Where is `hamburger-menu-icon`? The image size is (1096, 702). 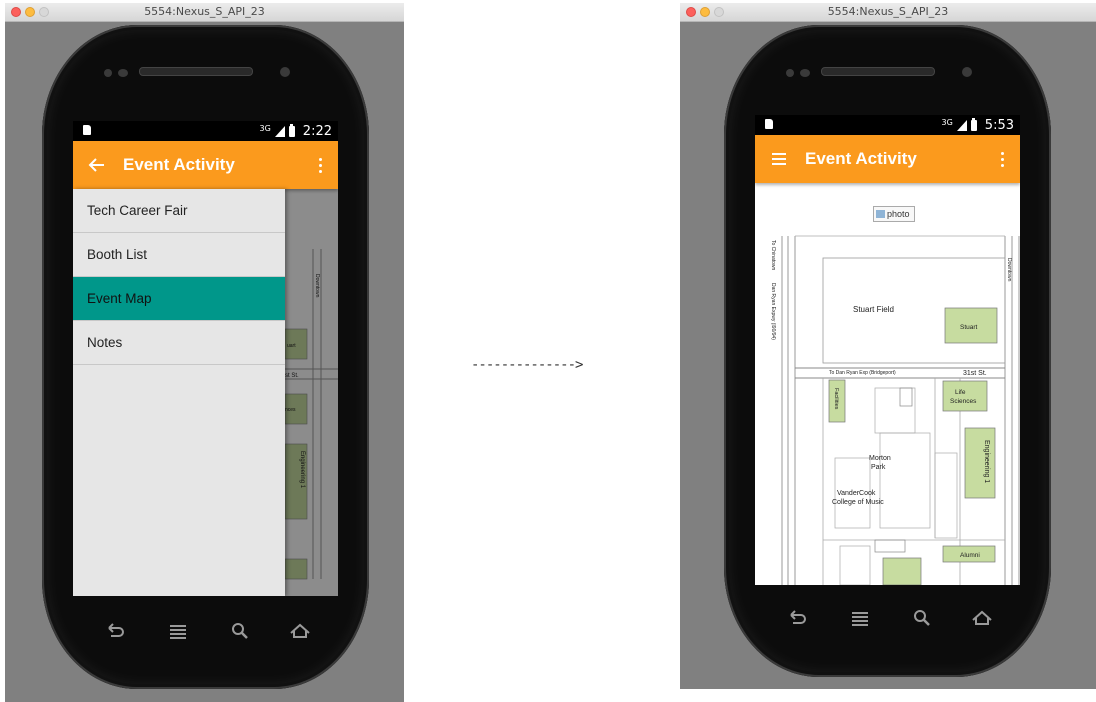 hamburger-menu-icon is located at coordinates (779, 160).